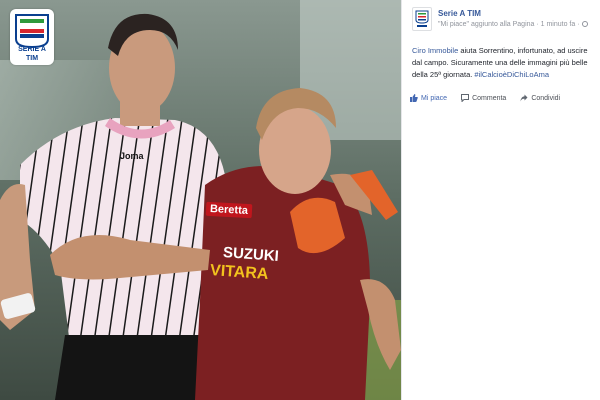 Image resolution: width=600 pixels, height=400 pixels. I want to click on comment-label: Commenta, so click(489, 98).